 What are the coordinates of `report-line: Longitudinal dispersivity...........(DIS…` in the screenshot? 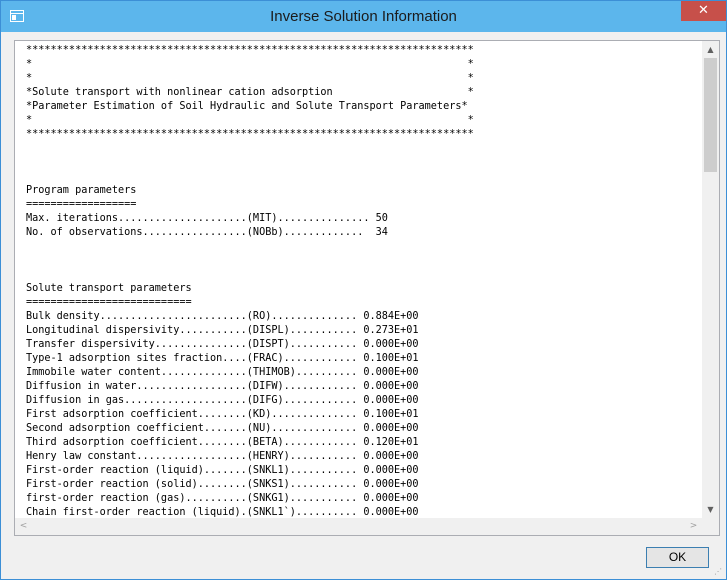 It's located at (222, 330).